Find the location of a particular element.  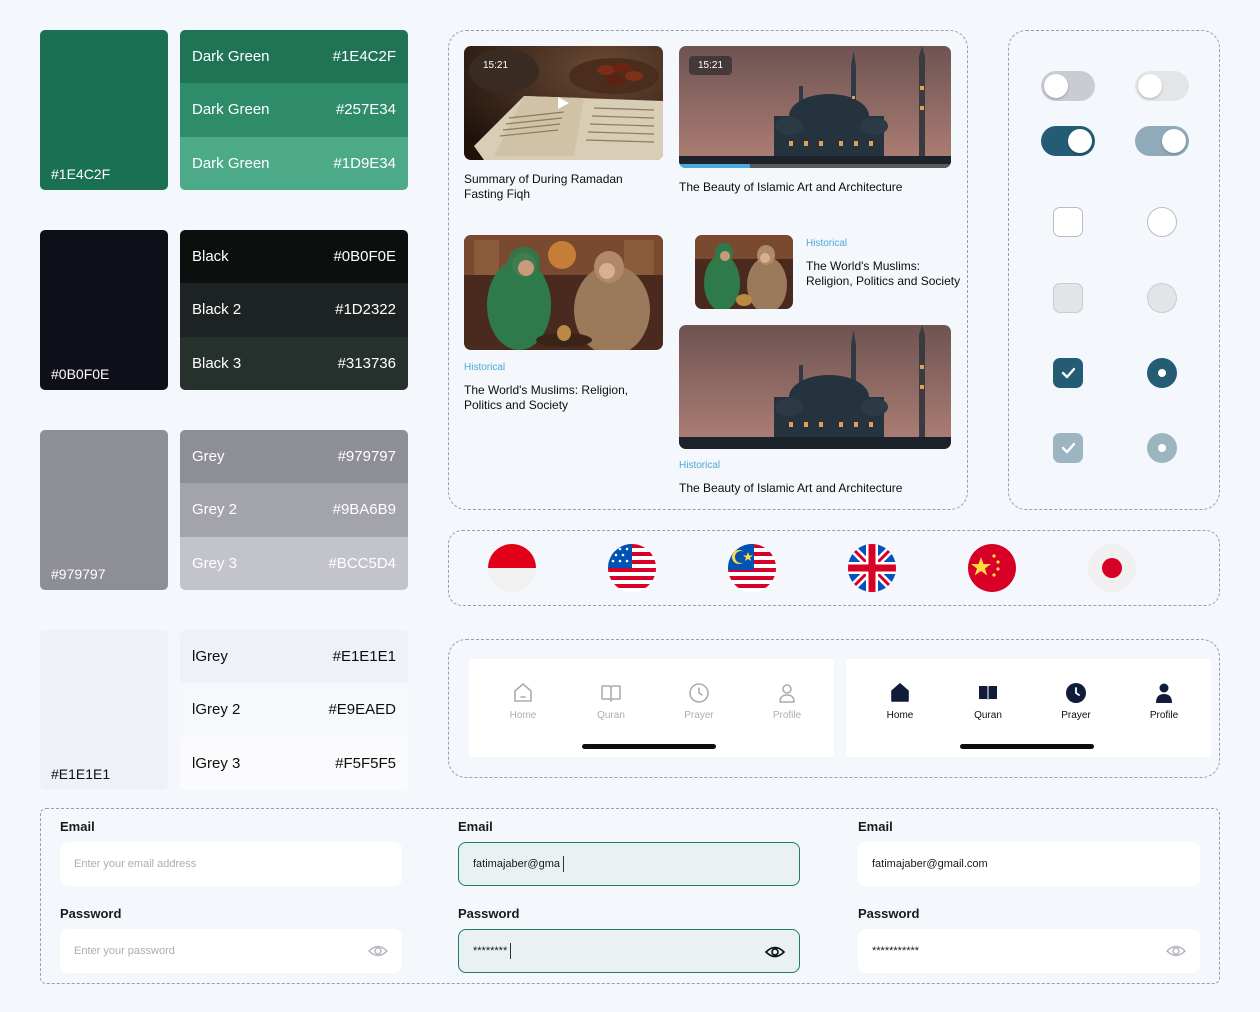

clock-outline-icon is located at coordinates (699, 693).